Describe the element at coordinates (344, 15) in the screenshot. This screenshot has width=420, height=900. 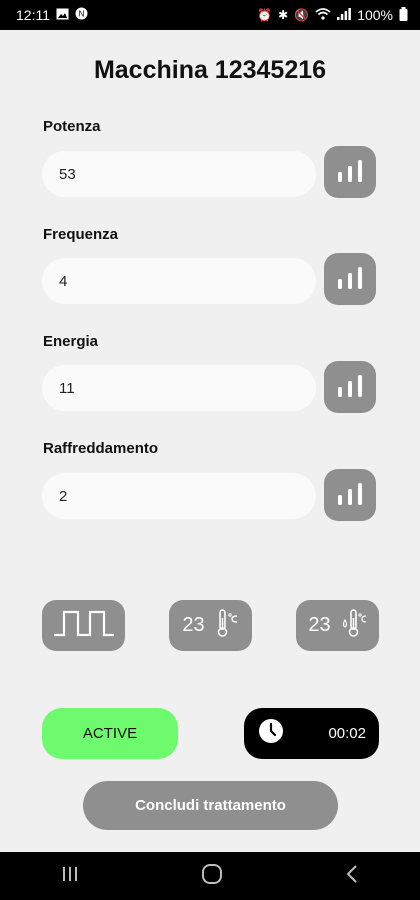
I see `signal-icon` at that location.